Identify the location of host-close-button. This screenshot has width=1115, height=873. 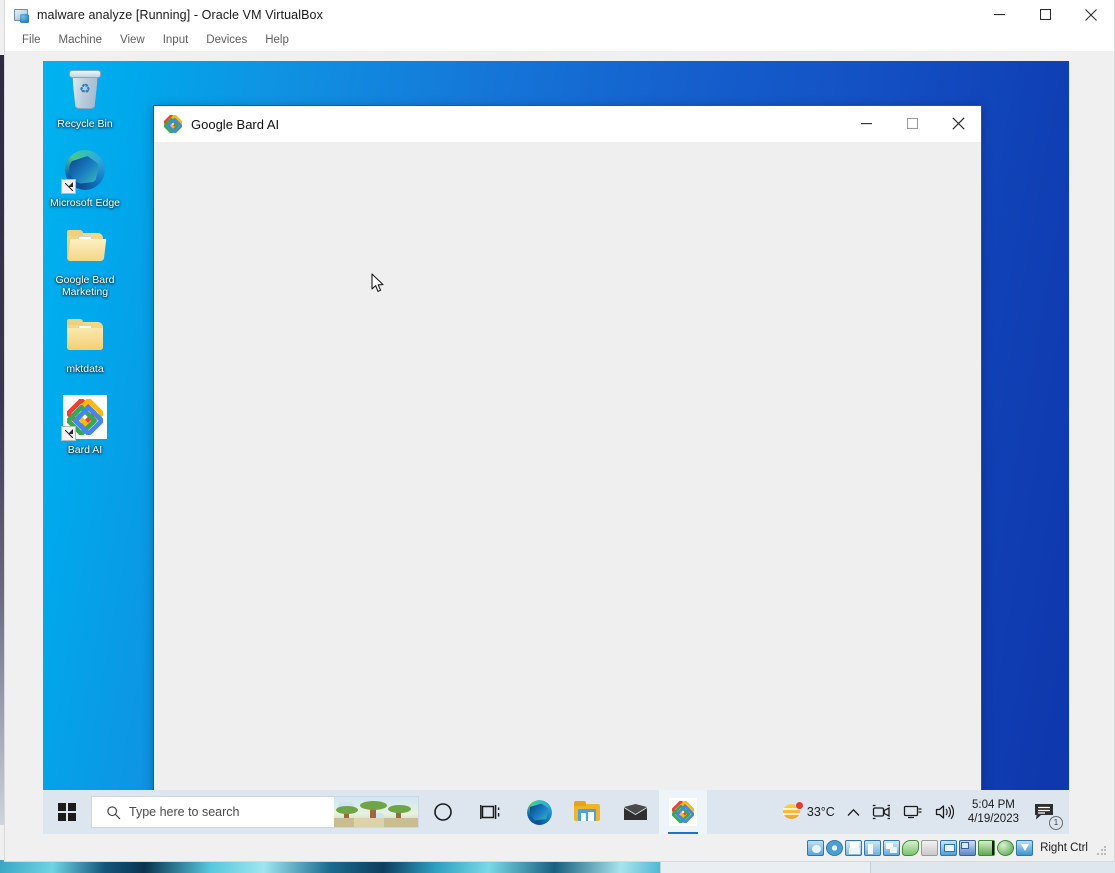
(1091, 14).